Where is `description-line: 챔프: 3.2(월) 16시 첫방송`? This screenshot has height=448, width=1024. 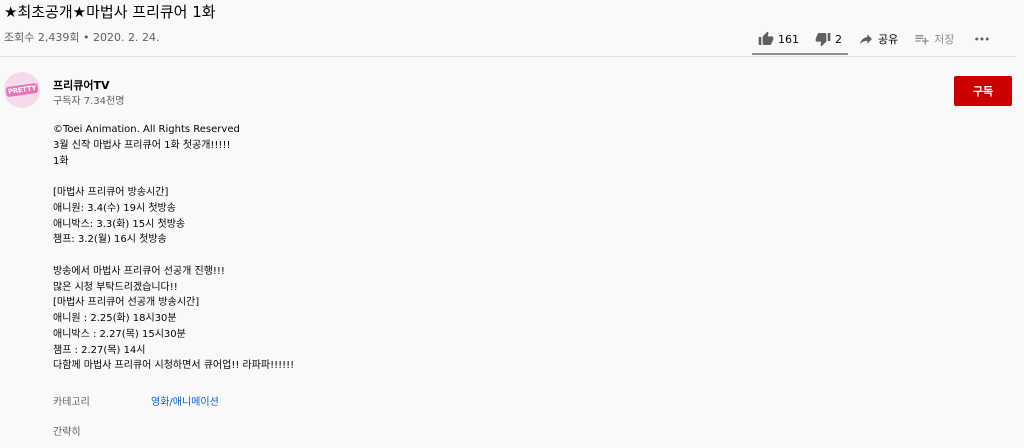 description-line: 챔프: 3.2(월) 16시 첫방송 is located at coordinates (110, 240).